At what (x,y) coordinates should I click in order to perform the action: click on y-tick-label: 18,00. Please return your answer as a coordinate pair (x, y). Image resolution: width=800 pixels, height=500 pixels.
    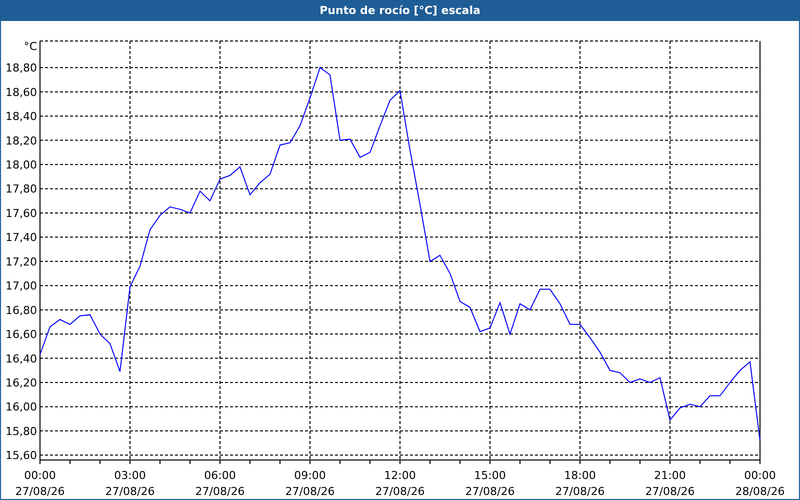
    Looking at the image, I should click on (21, 165).